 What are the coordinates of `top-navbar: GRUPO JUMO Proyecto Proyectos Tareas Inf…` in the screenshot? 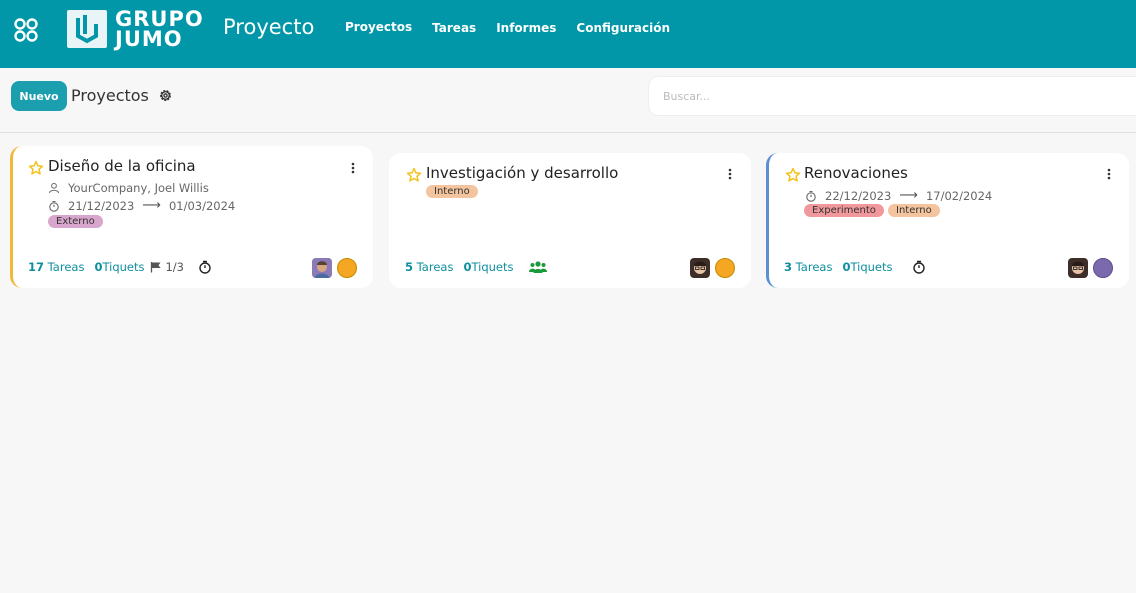 It's located at (568, 34).